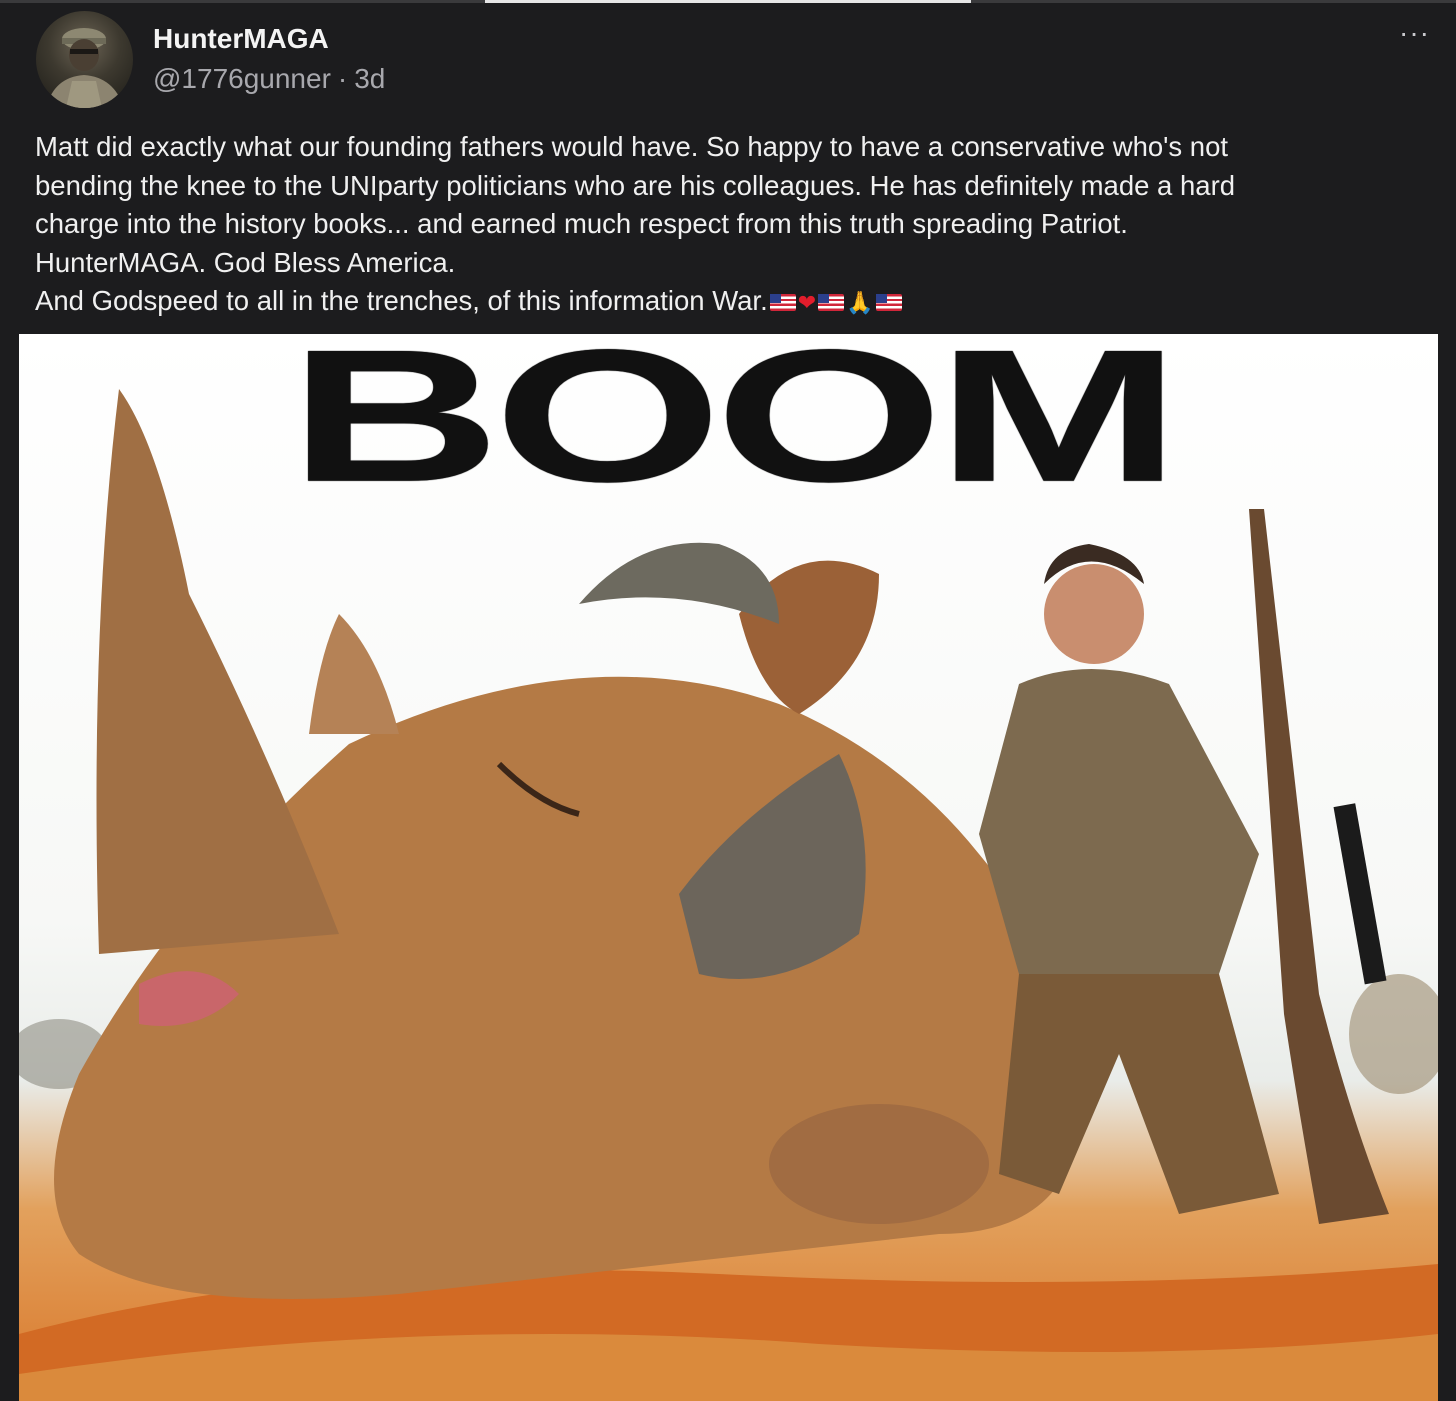  I want to click on rhino-leg, so click(879, 1164).